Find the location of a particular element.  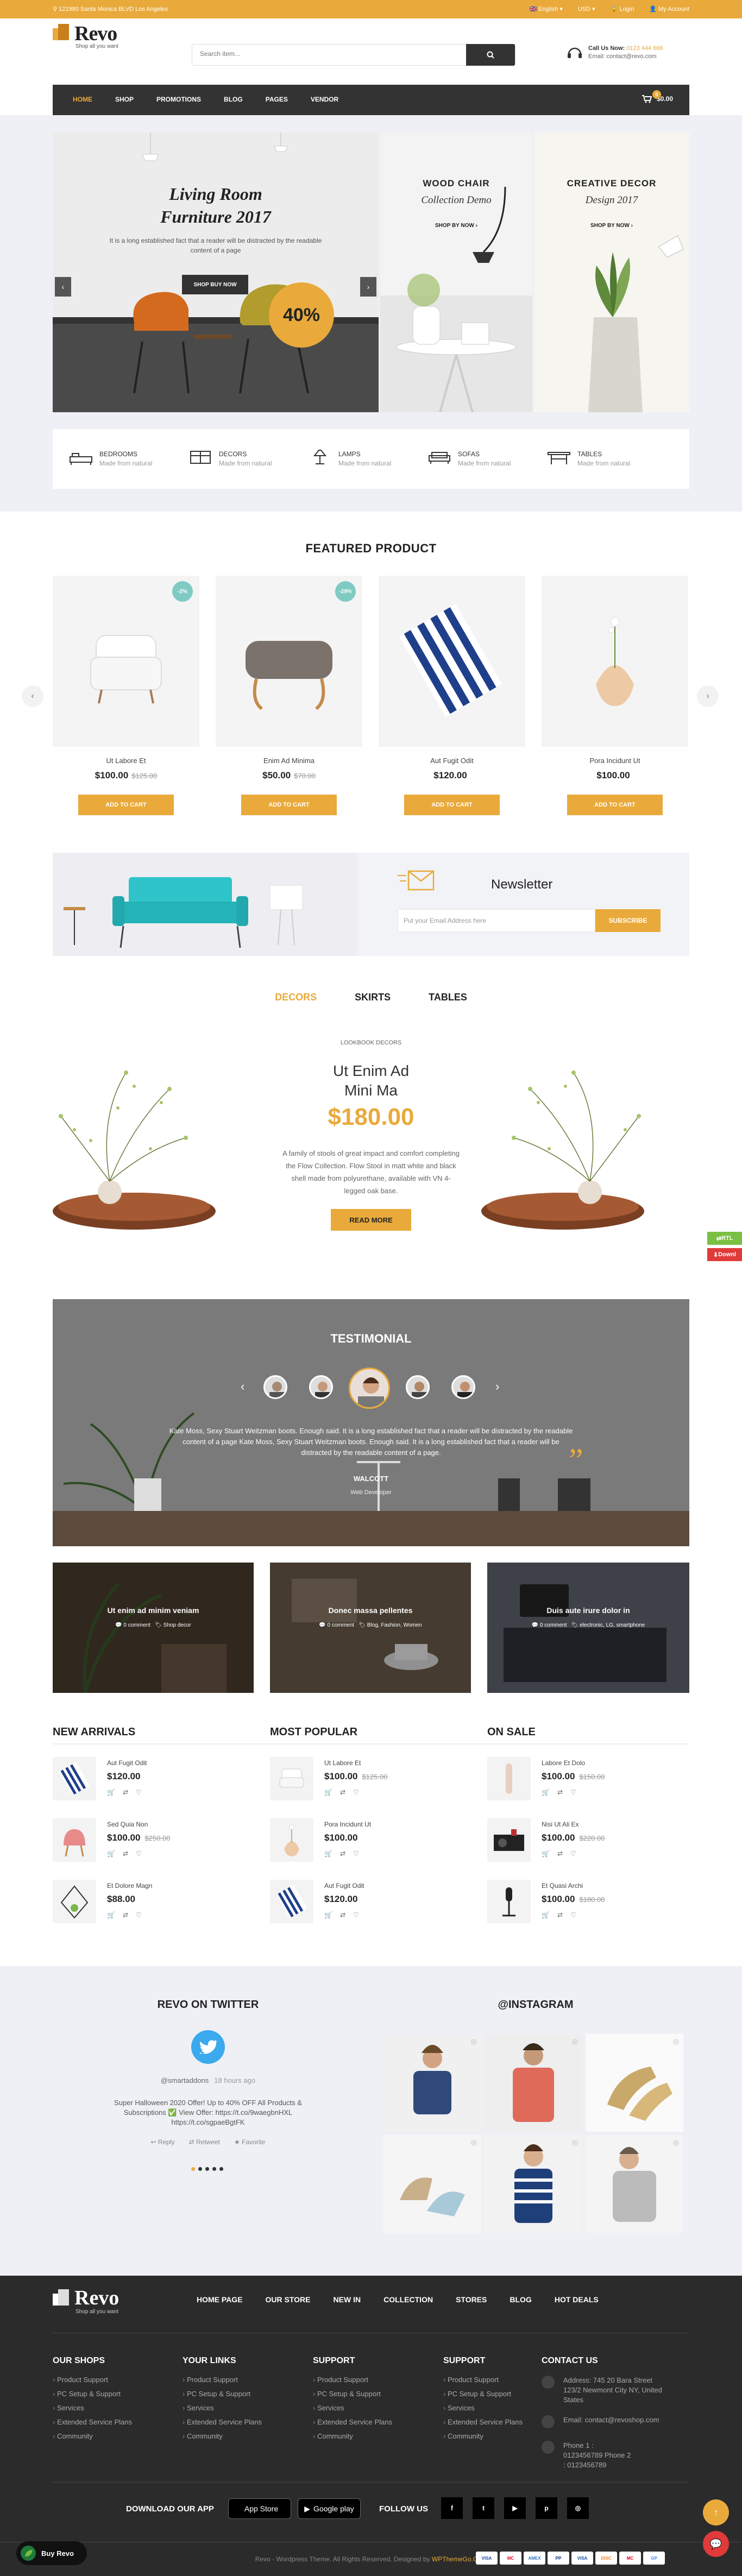

nav-shop: SHOP is located at coordinates (124, 100).